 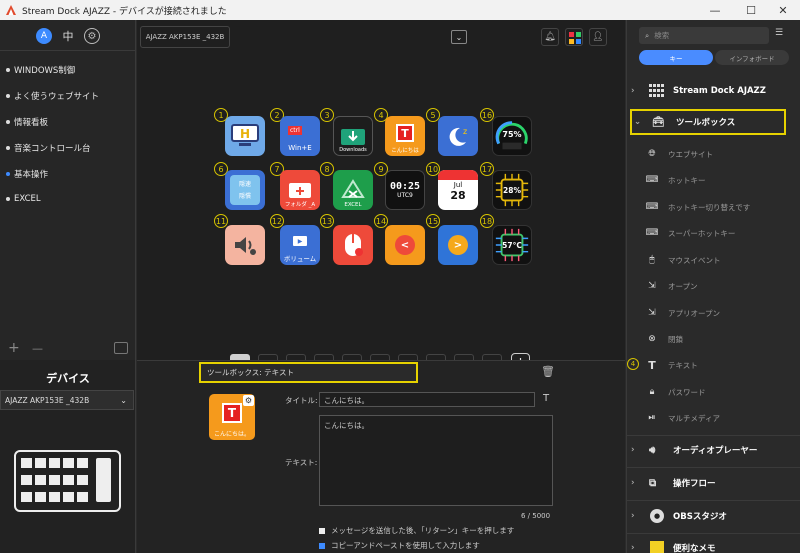 What do you see at coordinates (37, 348) in the screenshot?
I see `remove-profile-button: —` at bounding box center [37, 348].